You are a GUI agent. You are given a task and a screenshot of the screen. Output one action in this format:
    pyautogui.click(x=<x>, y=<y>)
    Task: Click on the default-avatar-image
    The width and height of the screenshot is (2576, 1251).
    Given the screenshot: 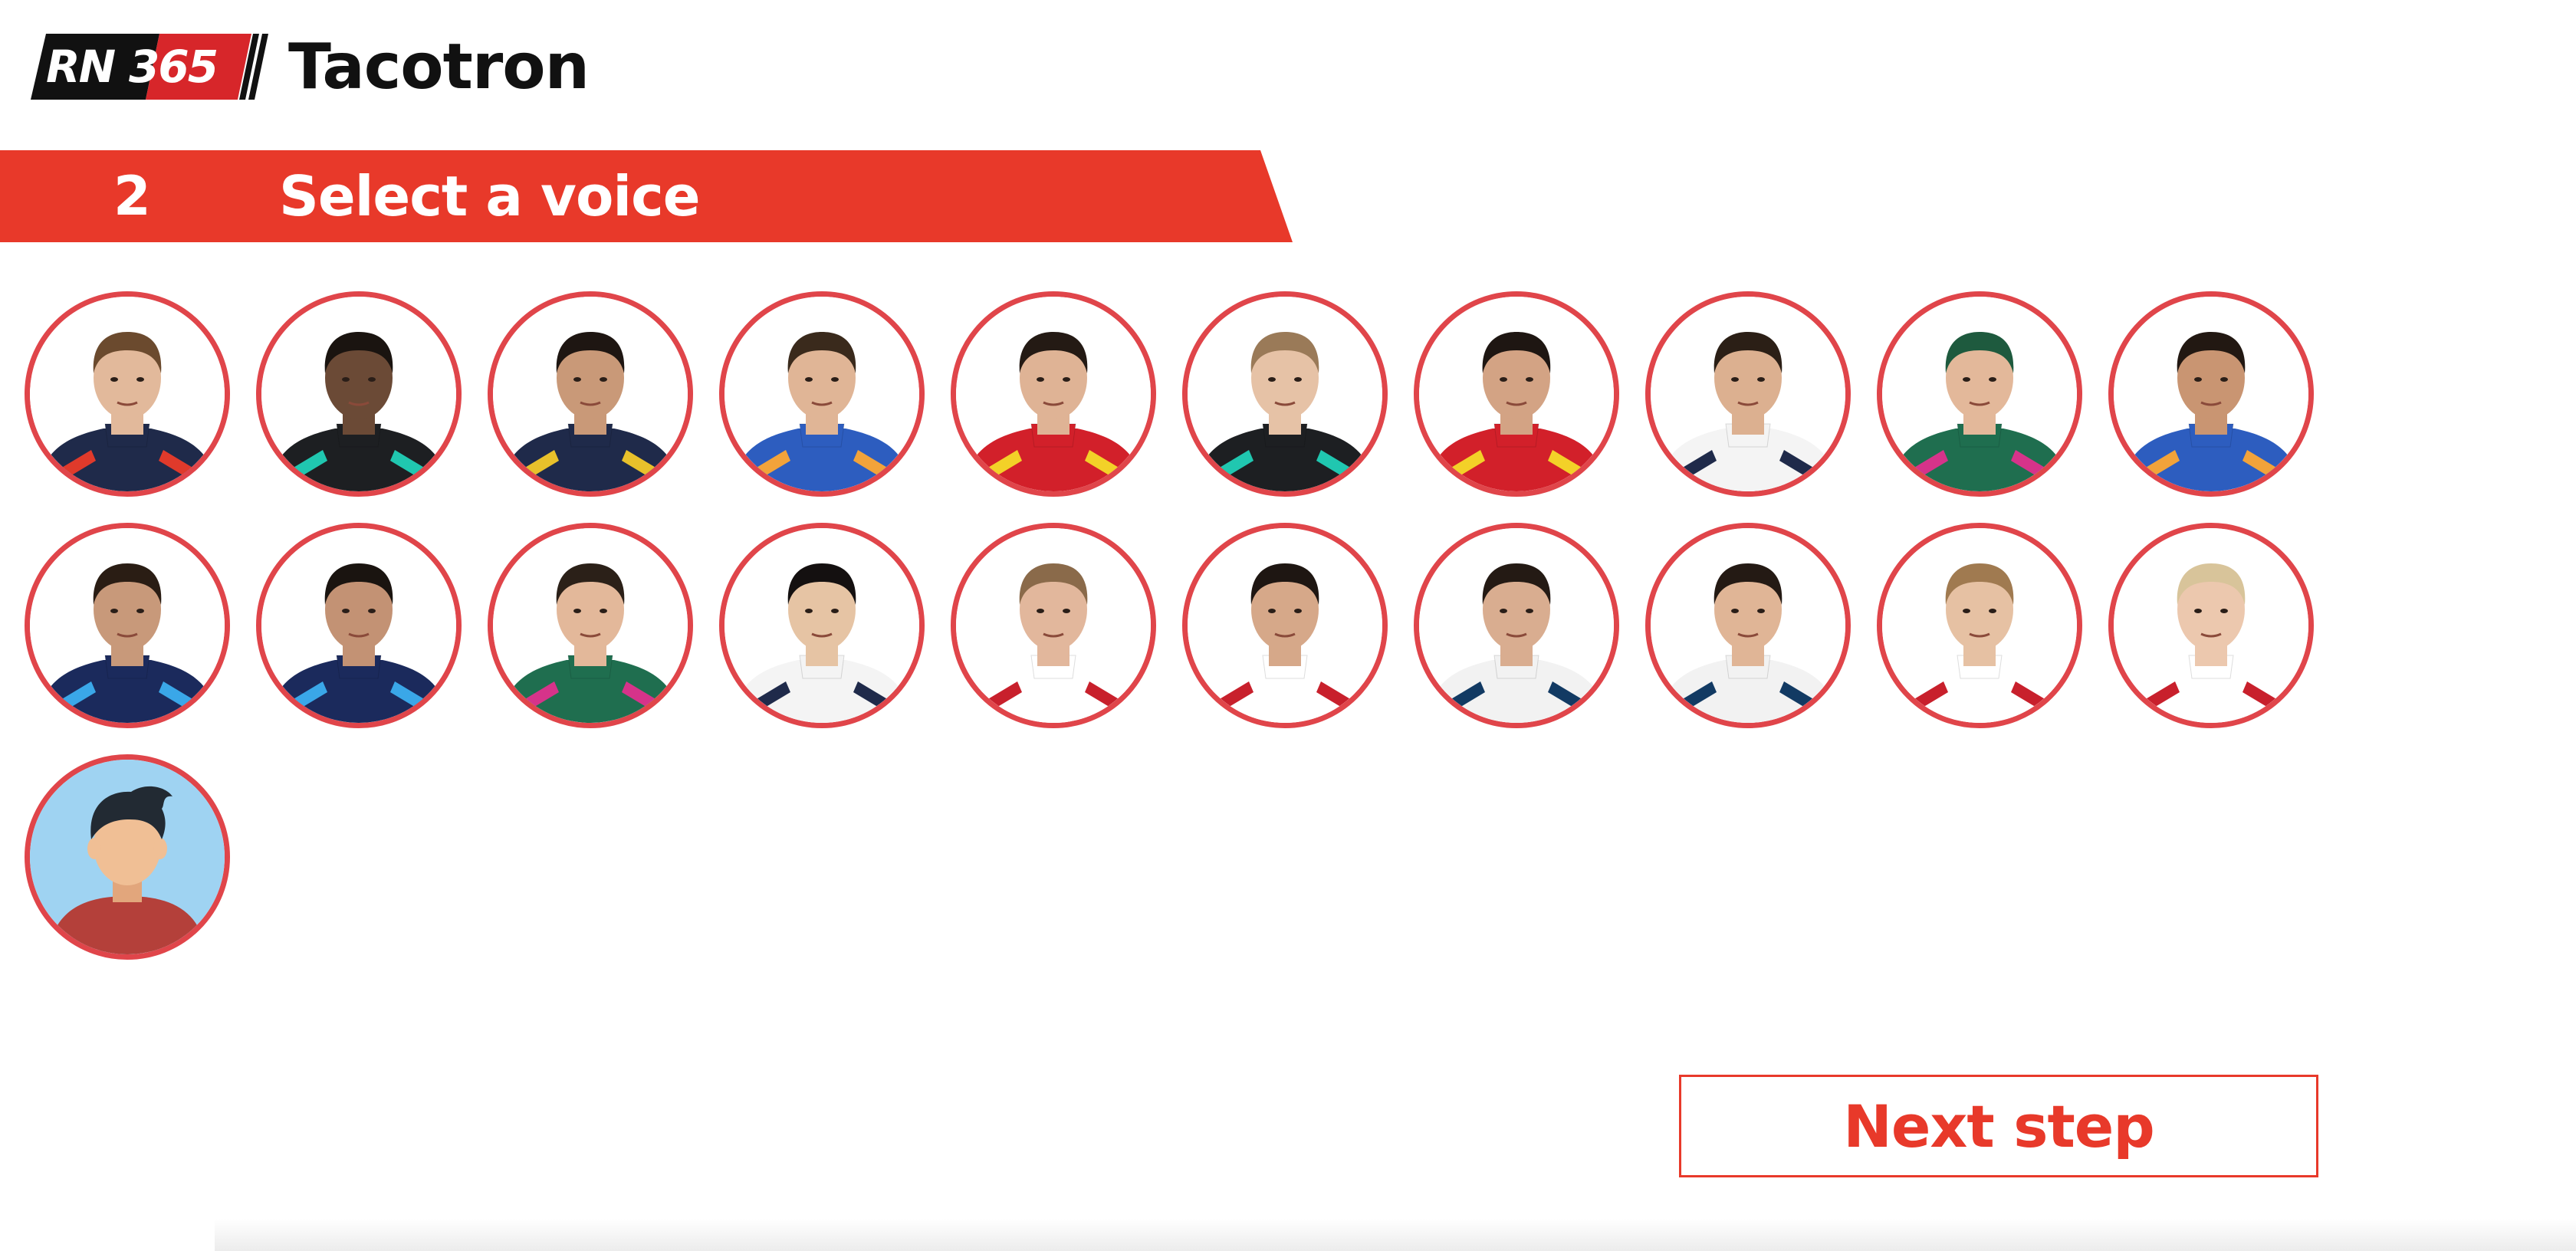 What is the action you would take?
    pyautogui.click(x=128, y=857)
    